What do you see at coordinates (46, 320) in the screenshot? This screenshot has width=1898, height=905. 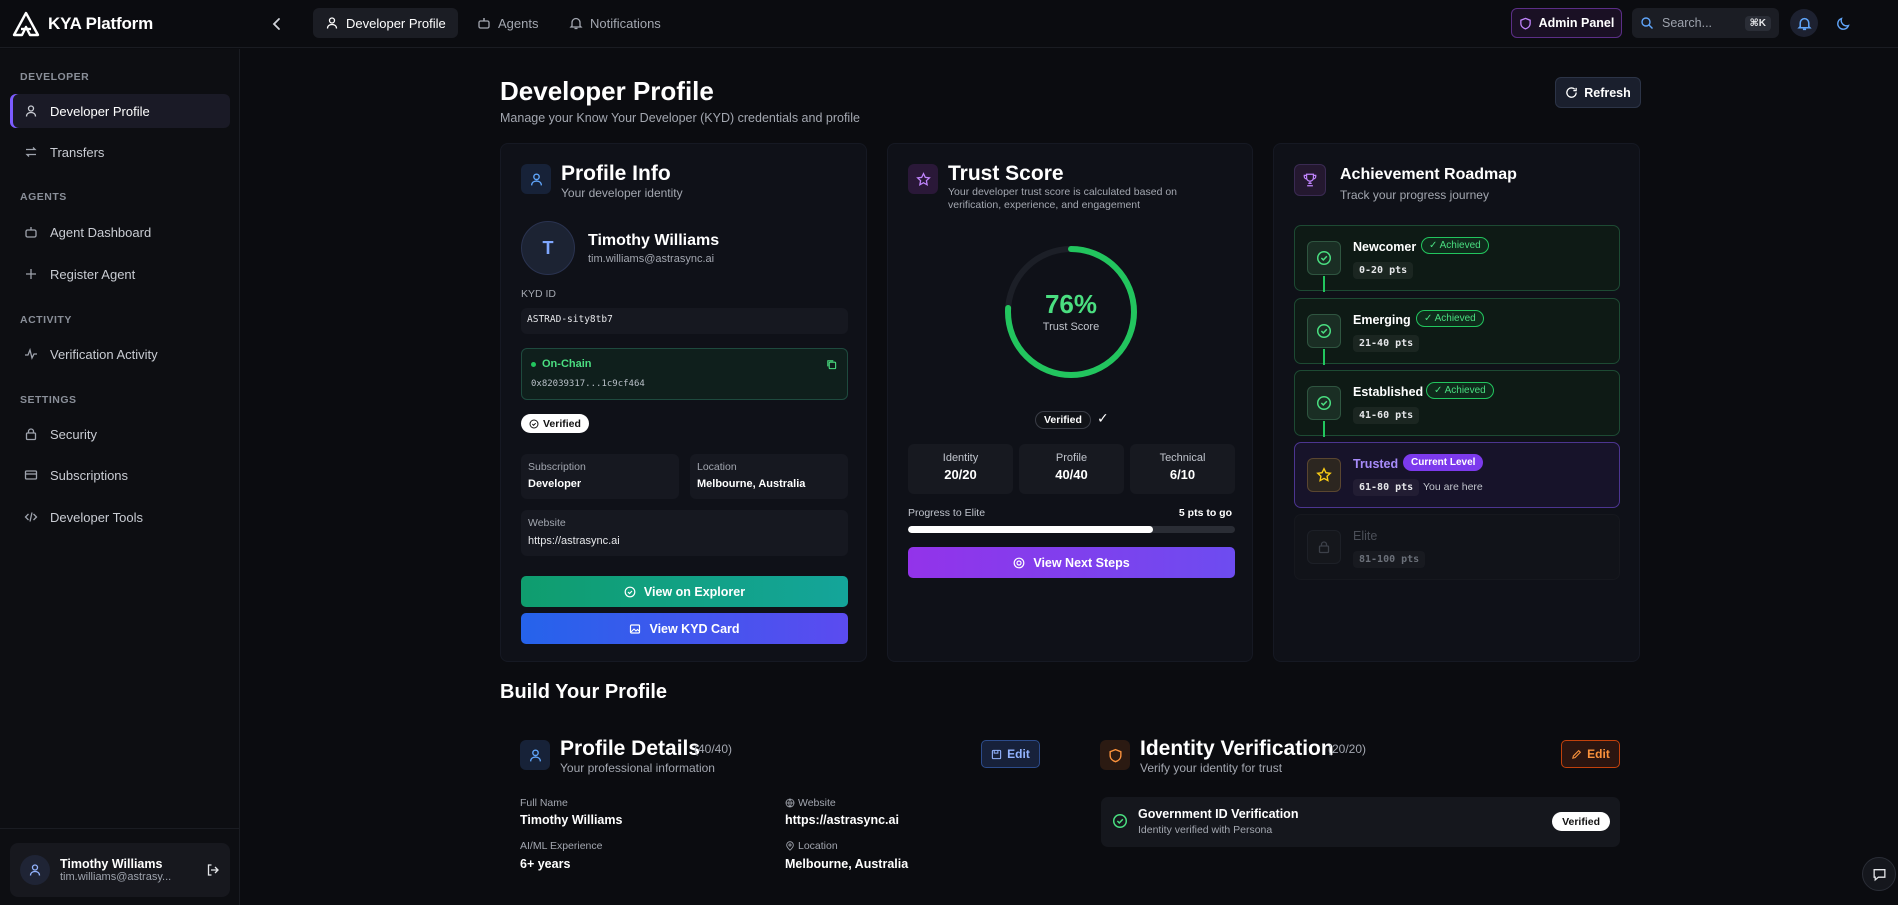 I see `sidebar-section-title: ACTIVITY` at bounding box center [46, 320].